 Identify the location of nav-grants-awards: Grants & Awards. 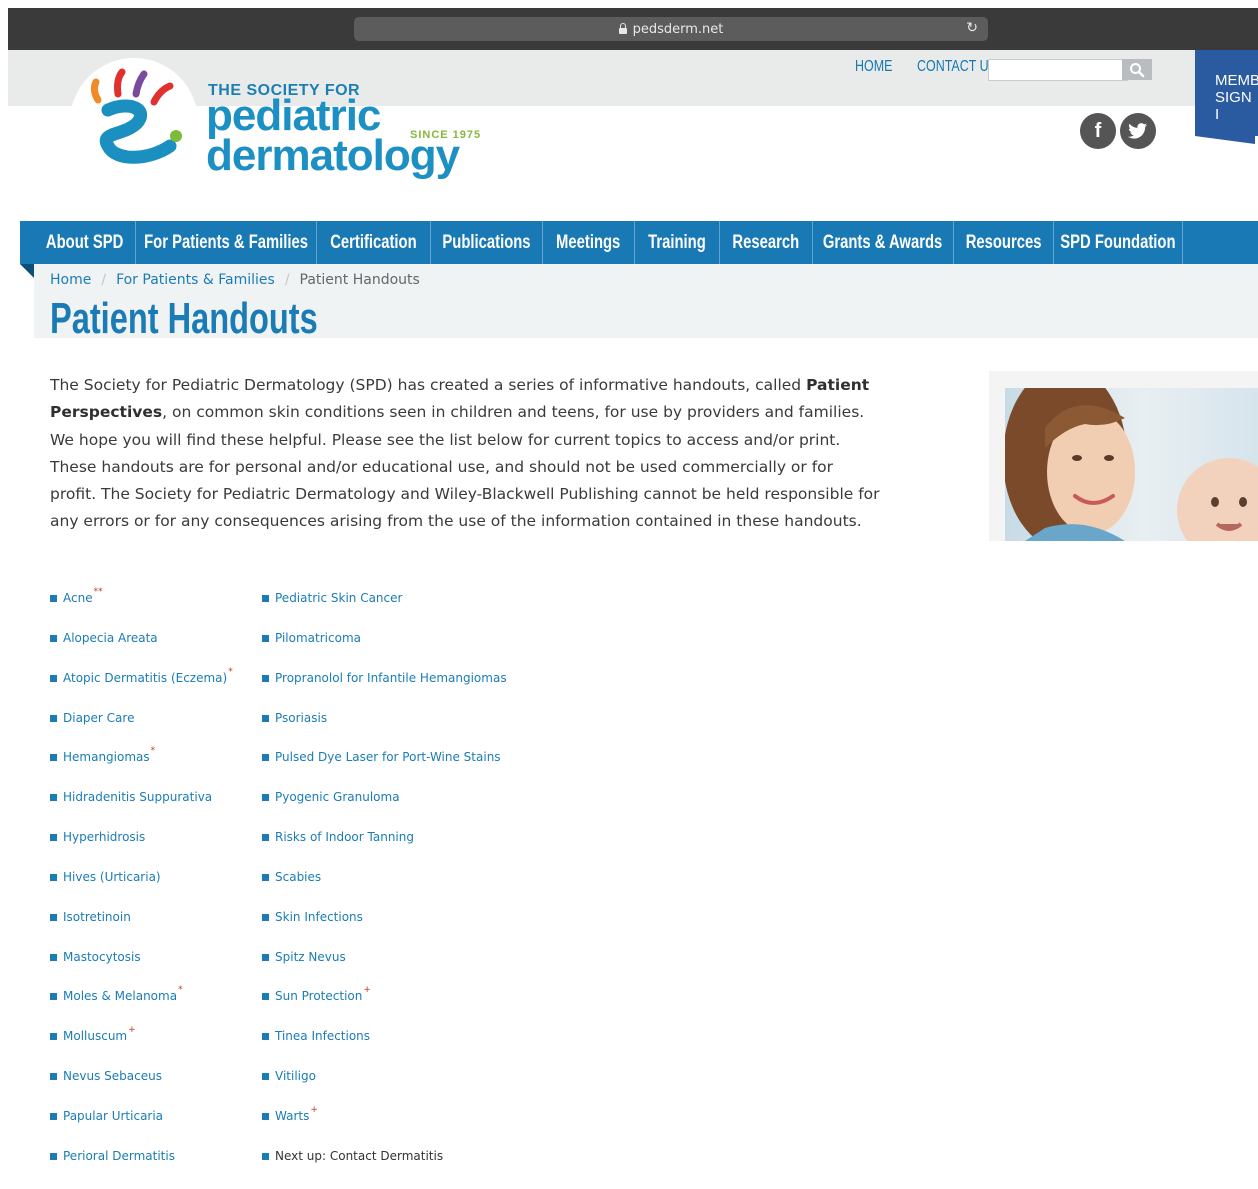
(883, 242).